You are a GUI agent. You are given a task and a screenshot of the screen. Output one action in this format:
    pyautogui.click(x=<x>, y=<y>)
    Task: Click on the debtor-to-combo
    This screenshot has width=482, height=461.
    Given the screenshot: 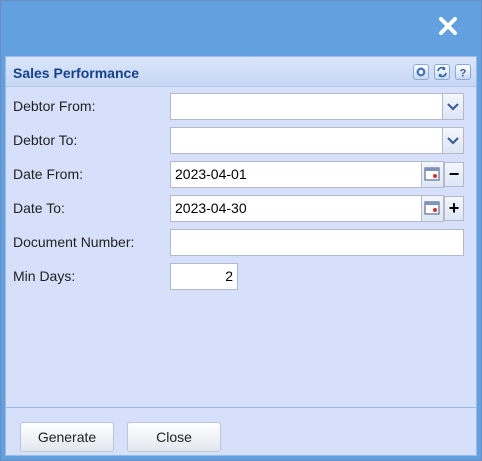 What is the action you would take?
    pyautogui.click(x=317, y=140)
    